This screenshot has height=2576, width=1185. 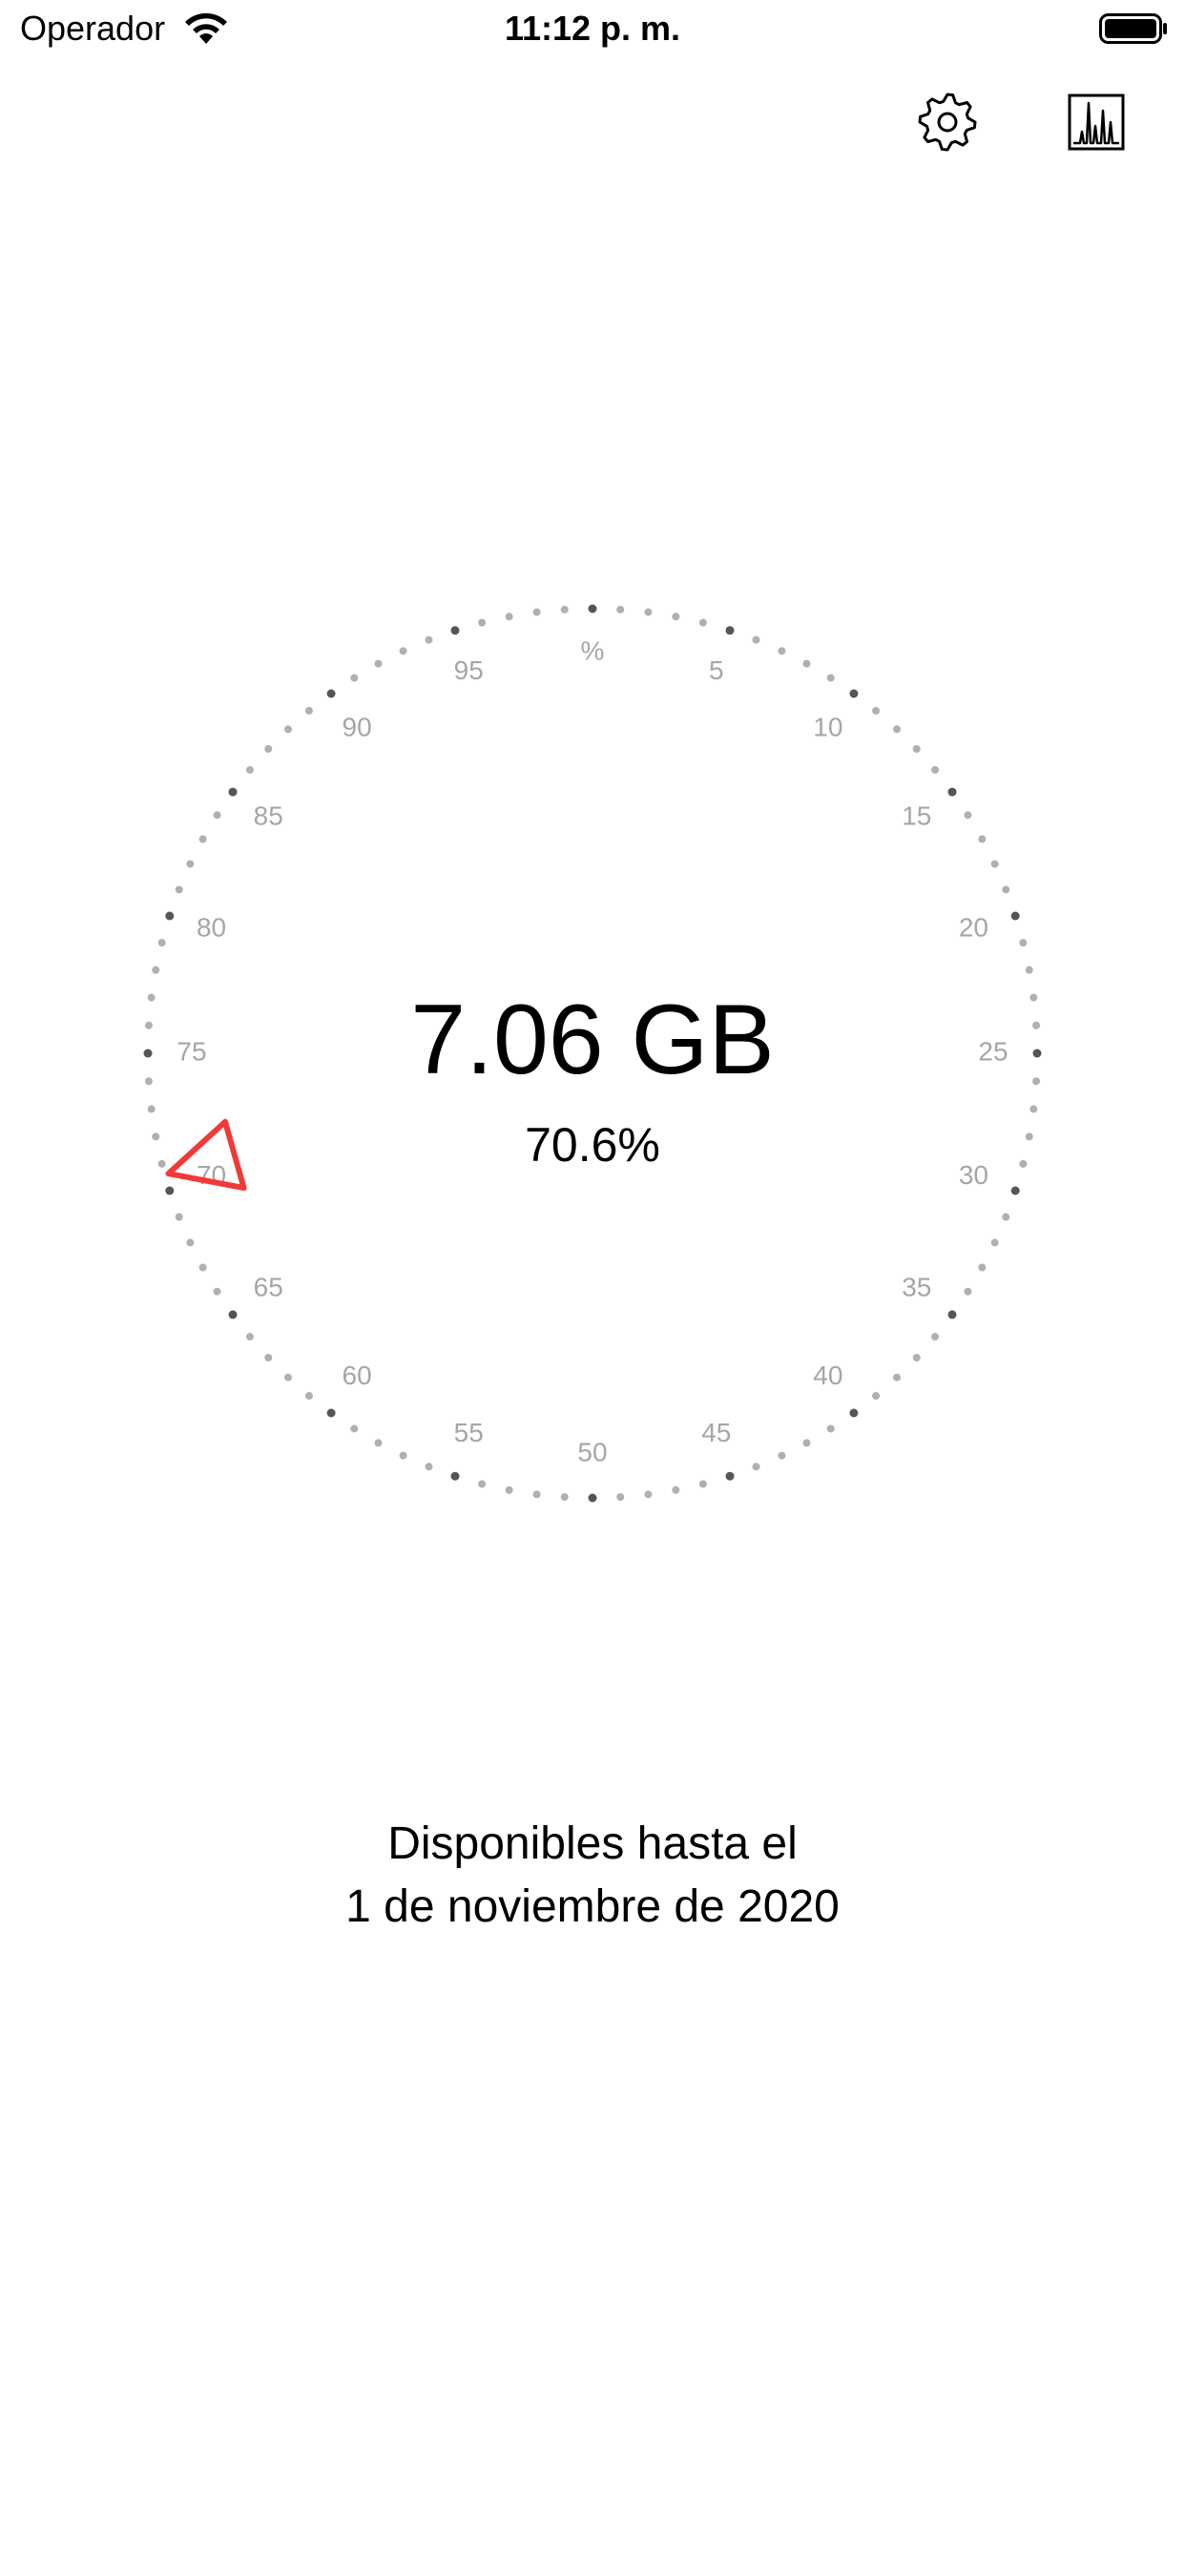 What do you see at coordinates (1095, 128) in the screenshot?
I see `bar-chart-icon` at bounding box center [1095, 128].